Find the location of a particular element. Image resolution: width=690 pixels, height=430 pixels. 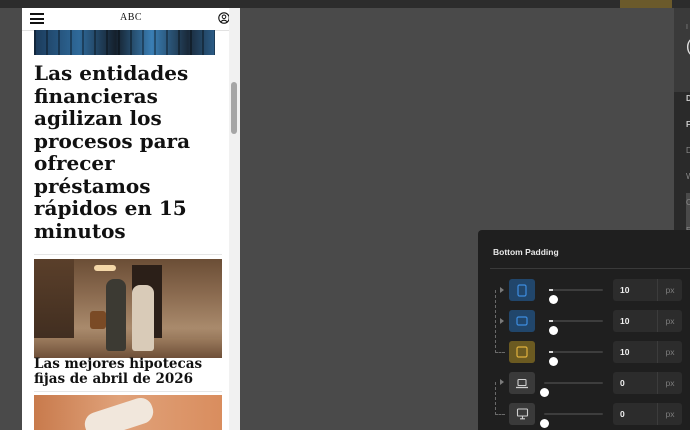

tablet-portrait-button is located at coordinates (522, 352).